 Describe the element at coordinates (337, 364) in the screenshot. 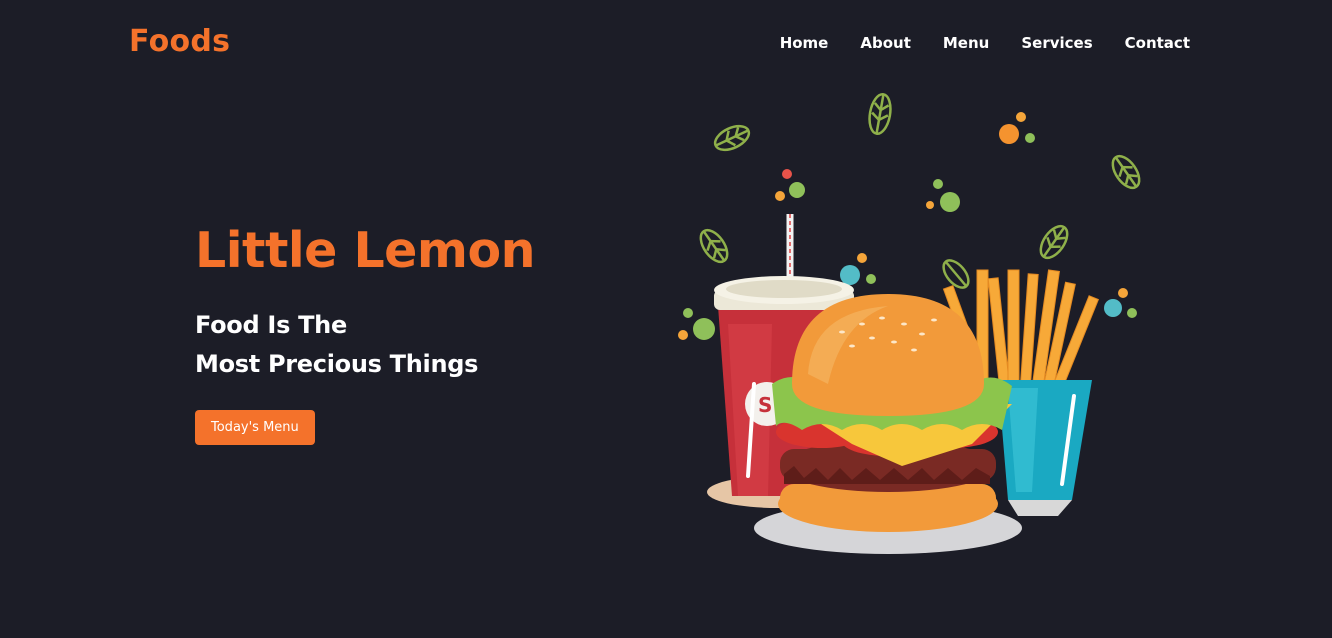

I see `hero-subtitle-line-2: Most Precious Things` at that location.